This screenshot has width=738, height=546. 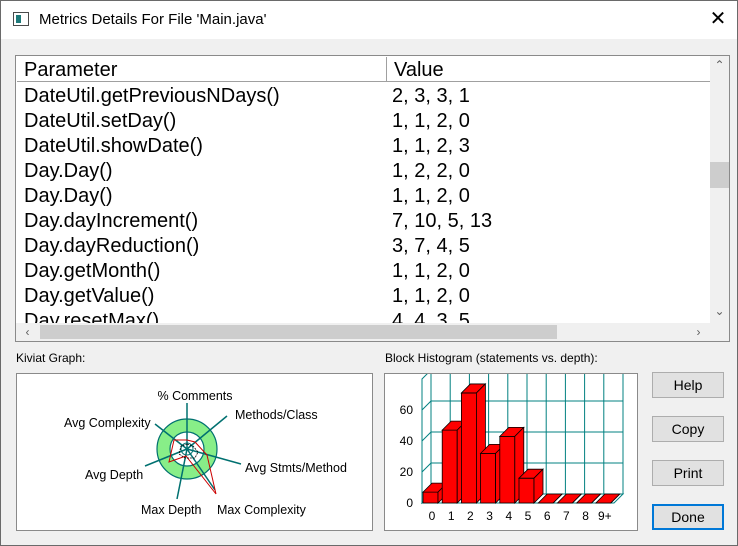 I want to click on kiviat-axis-label: Avg Complexity, so click(x=107, y=423).